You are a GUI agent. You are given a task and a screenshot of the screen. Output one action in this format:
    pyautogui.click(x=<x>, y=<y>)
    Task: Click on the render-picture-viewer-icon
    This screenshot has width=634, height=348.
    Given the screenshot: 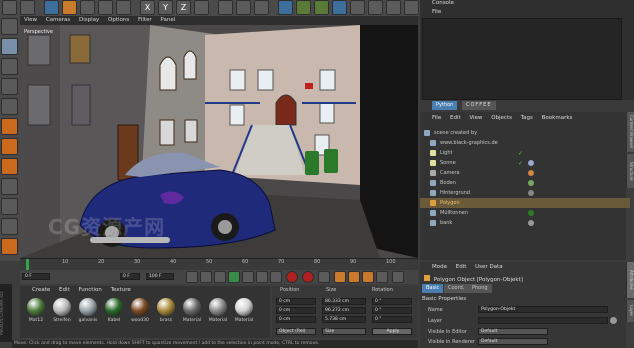 What is the action you would take?
    pyautogui.click(x=243, y=7)
    